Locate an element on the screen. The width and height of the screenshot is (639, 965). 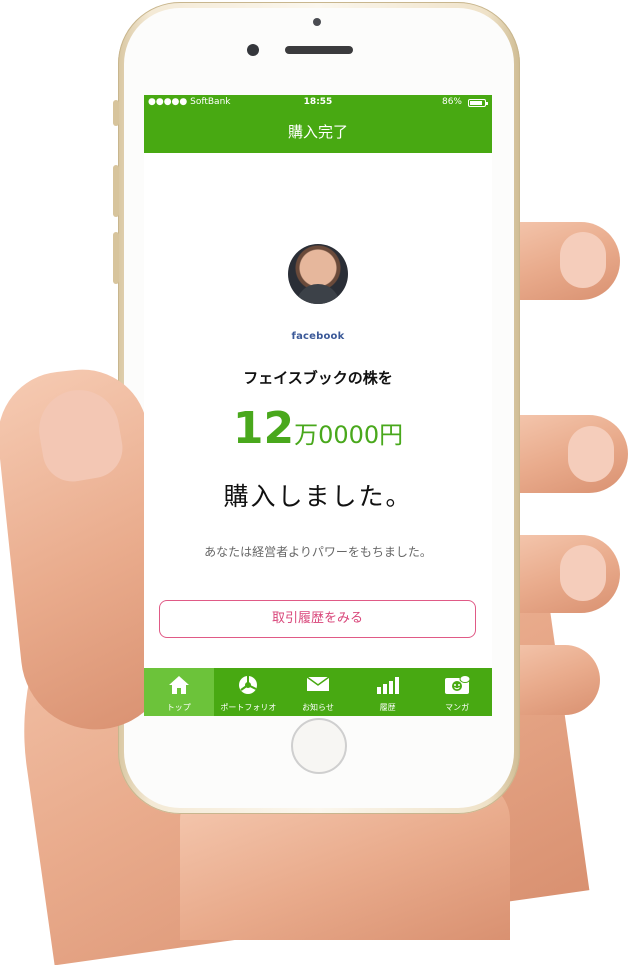
purchased-text: 購入しました。 is located at coordinates (318, 496).